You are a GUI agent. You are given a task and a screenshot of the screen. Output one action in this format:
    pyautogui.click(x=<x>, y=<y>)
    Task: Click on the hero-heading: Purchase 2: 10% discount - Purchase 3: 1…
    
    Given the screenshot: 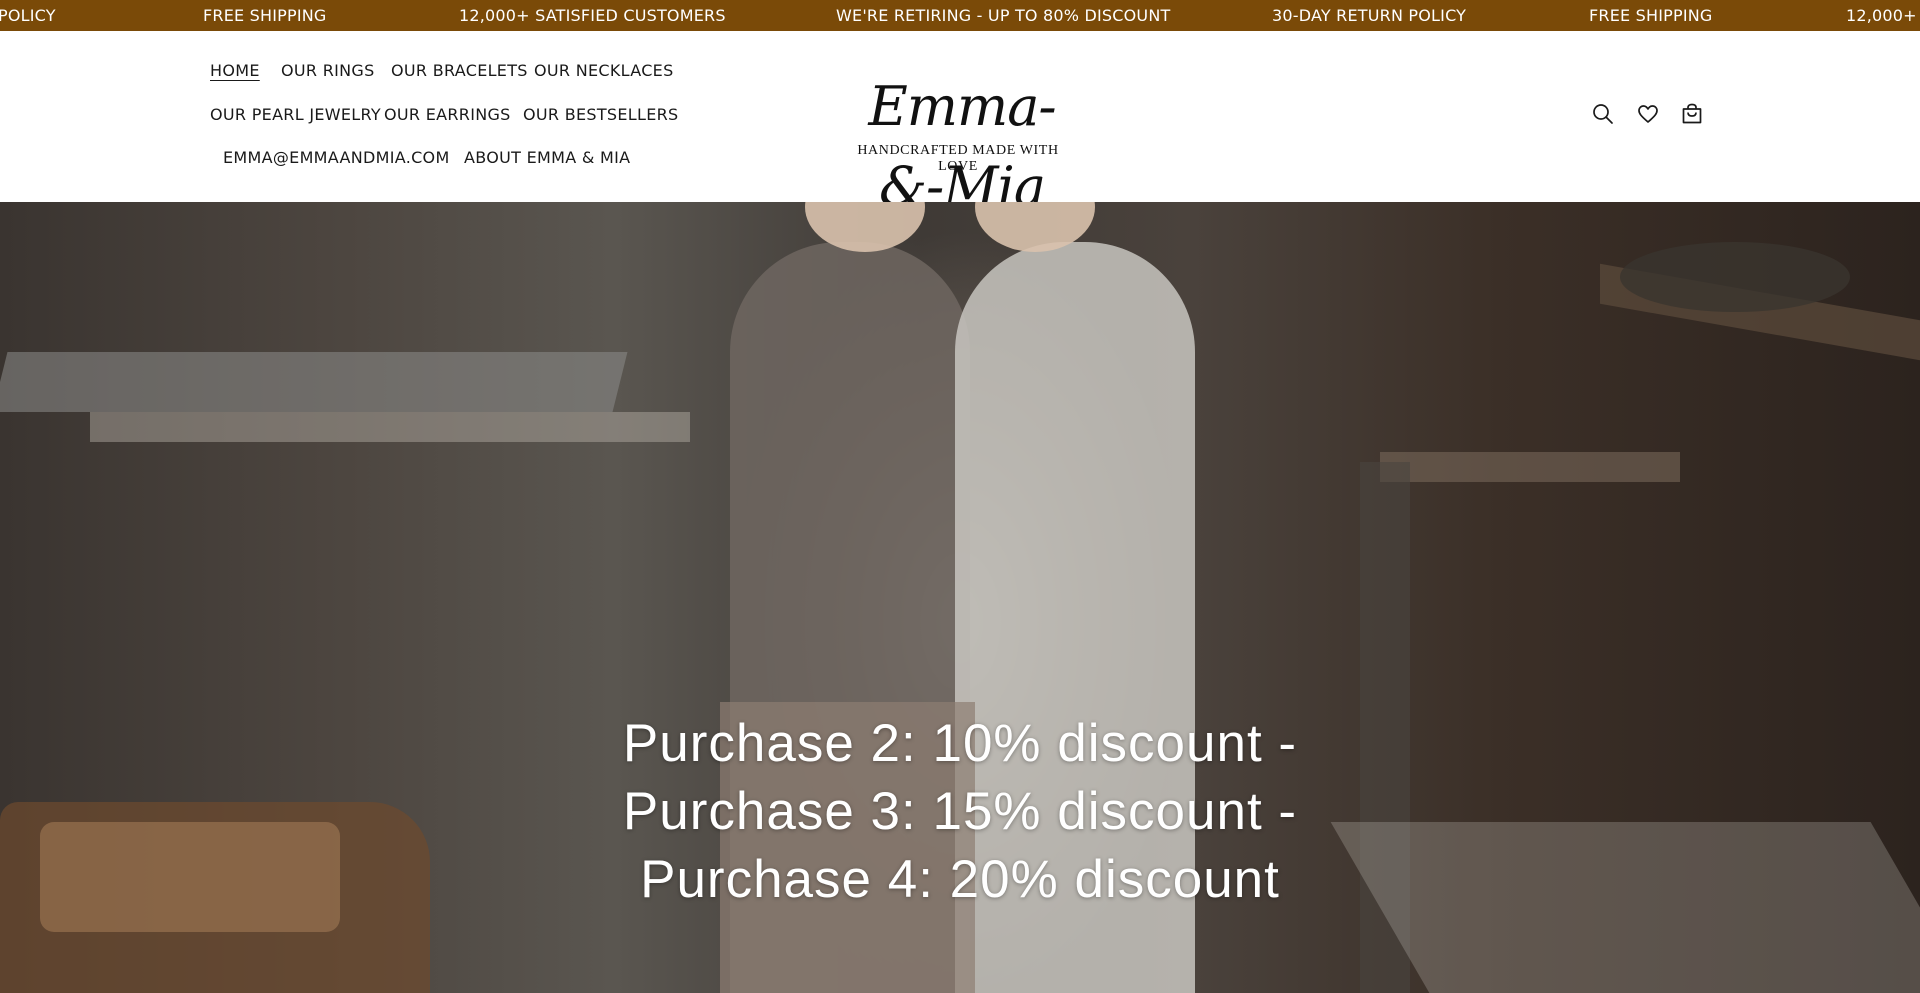 What is the action you would take?
    pyautogui.click(x=960, y=812)
    